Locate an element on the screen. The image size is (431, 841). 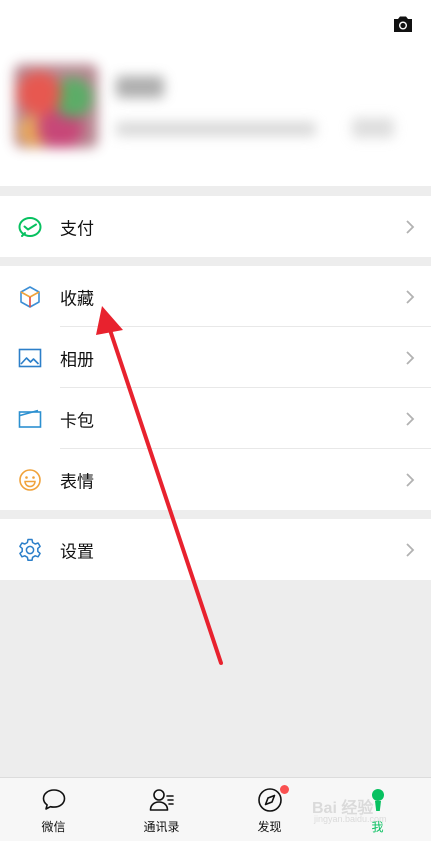
tab-chats: 微信 is located at coordinates (53, 809).